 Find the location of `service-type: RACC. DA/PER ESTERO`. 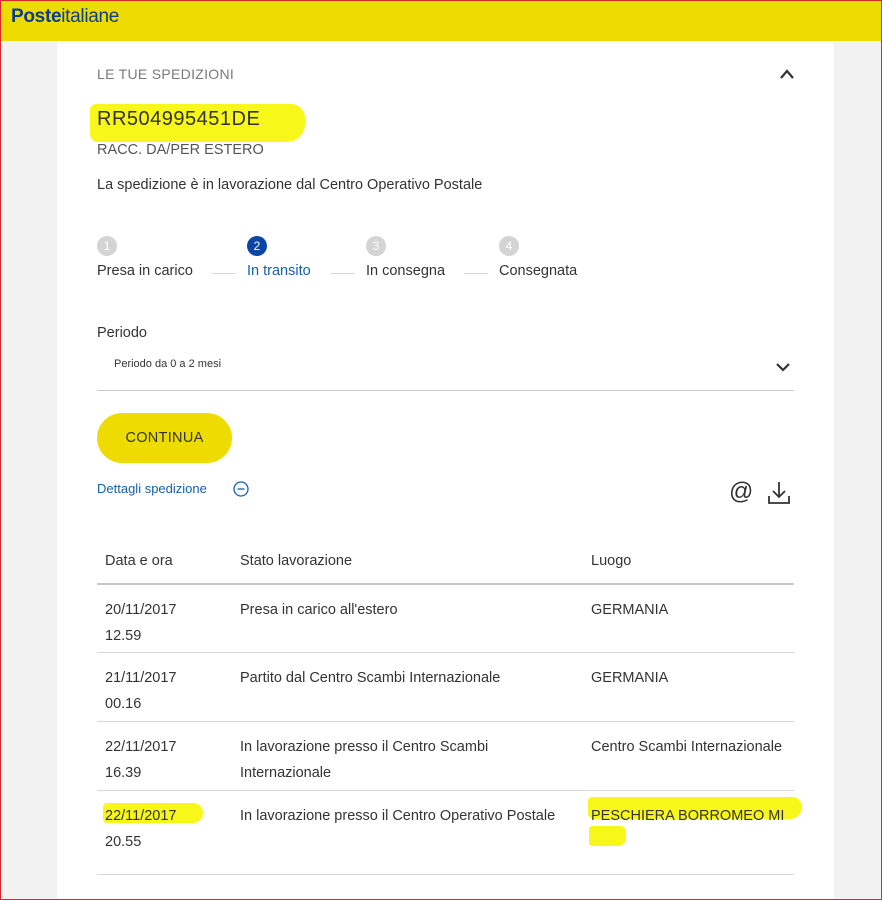

service-type: RACC. DA/PER ESTERO is located at coordinates (180, 150).